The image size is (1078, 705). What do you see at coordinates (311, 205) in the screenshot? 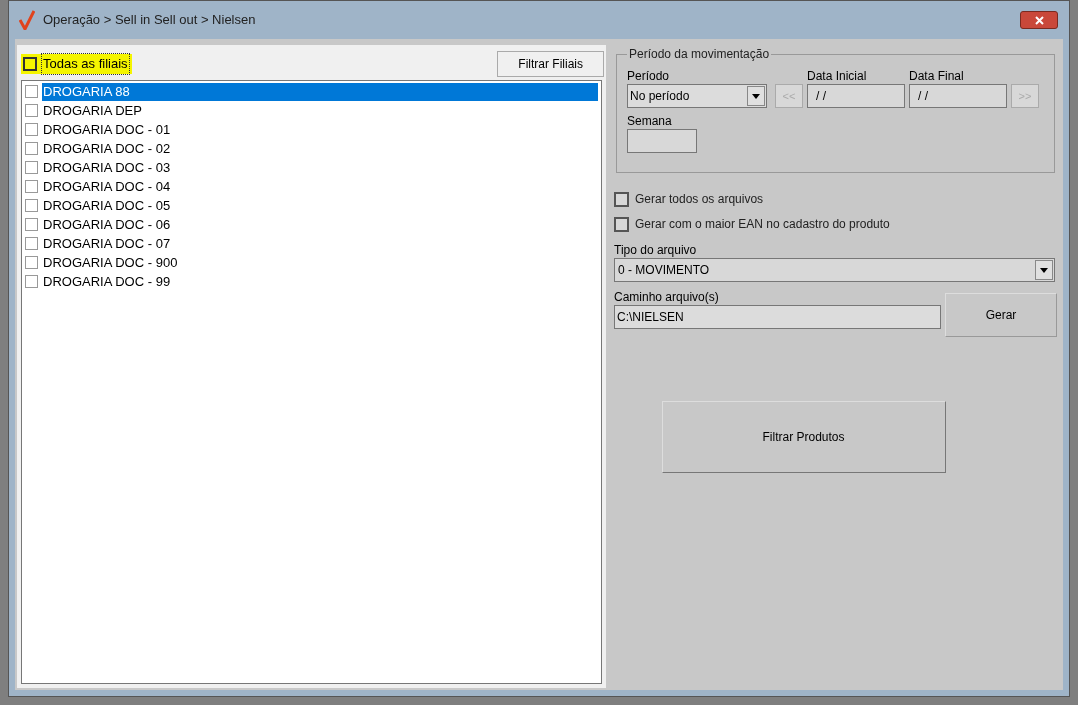
I see `branch-list-item: DROGARIA DOC - 05` at bounding box center [311, 205].